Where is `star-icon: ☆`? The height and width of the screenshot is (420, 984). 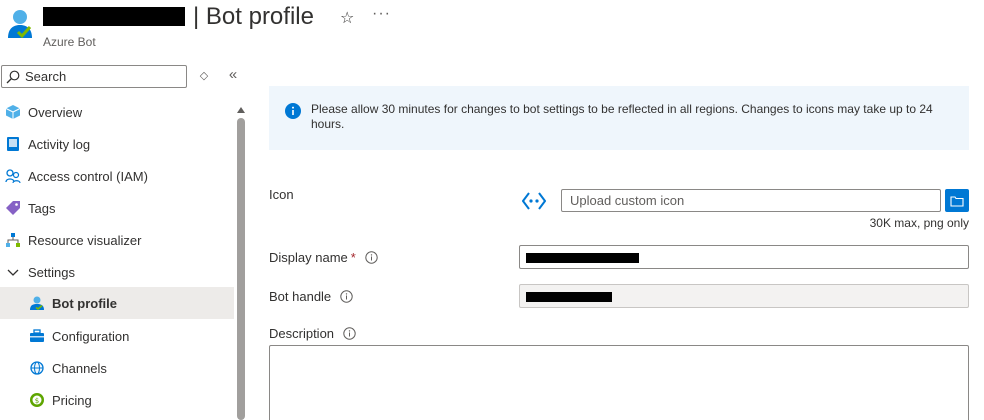
star-icon: ☆ is located at coordinates (347, 18).